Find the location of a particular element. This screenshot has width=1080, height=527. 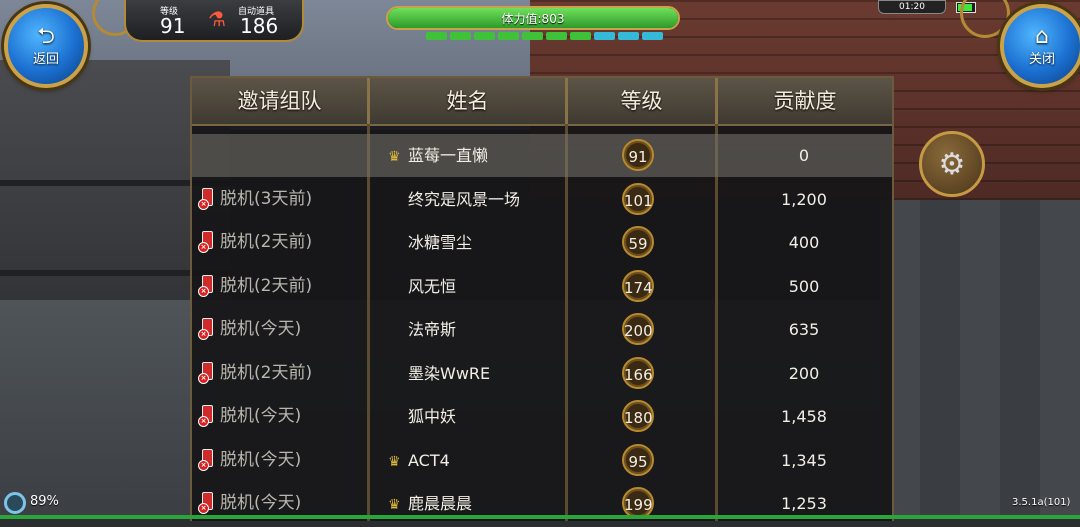

member-level: 166 is located at coordinates (639, 373).